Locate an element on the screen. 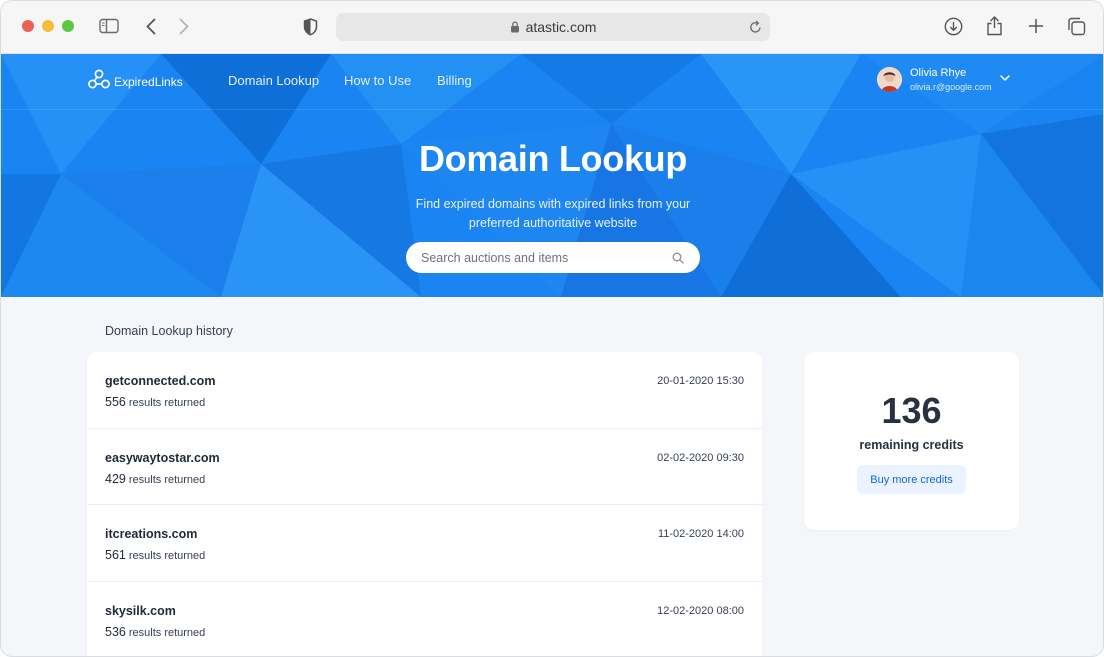 The width and height of the screenshot is (1104, 657). sidebar-toggle-icon is located at coordinates (109, 26).